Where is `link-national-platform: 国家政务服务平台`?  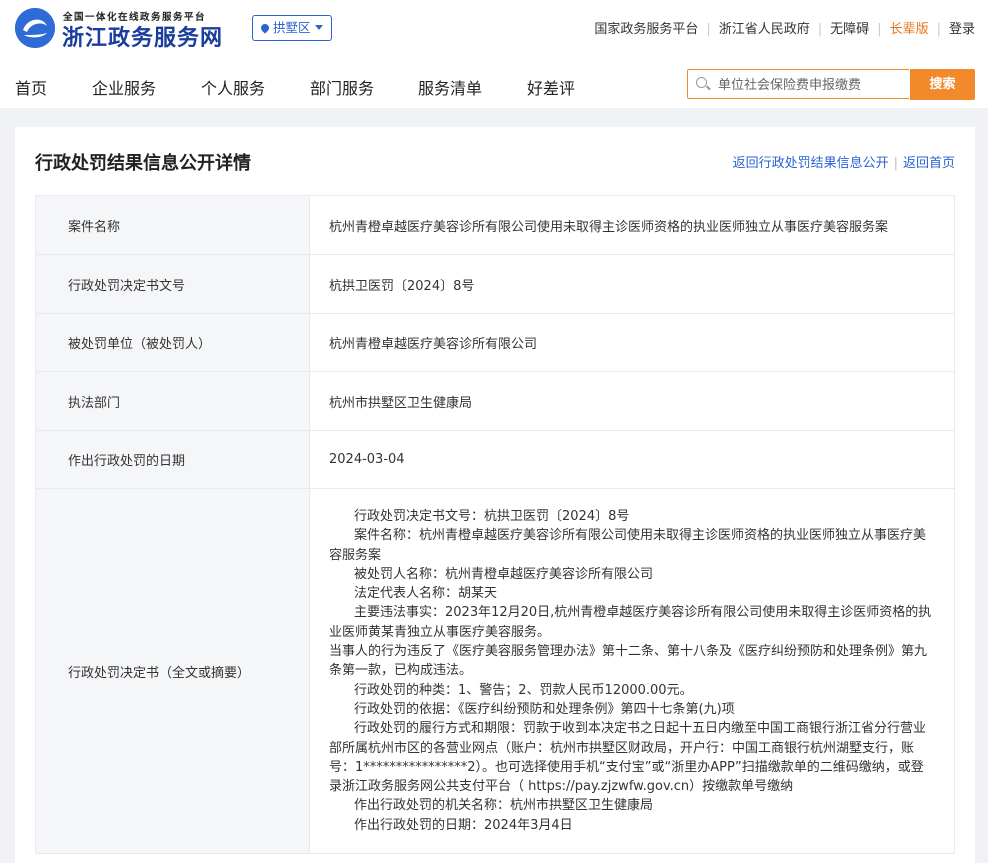 link-national-platform: 国家政务服务平台 is located at coordinates (646, 29).